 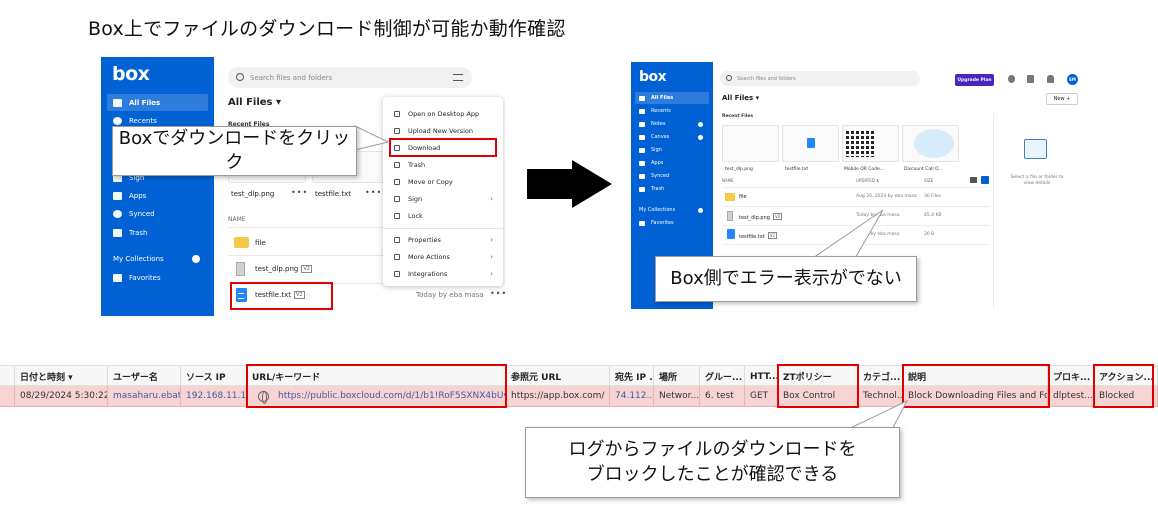 What do you see at coordinates (397, 114) in the screenshot?
I see `desktop-icon` at bounding box center [397, 114].